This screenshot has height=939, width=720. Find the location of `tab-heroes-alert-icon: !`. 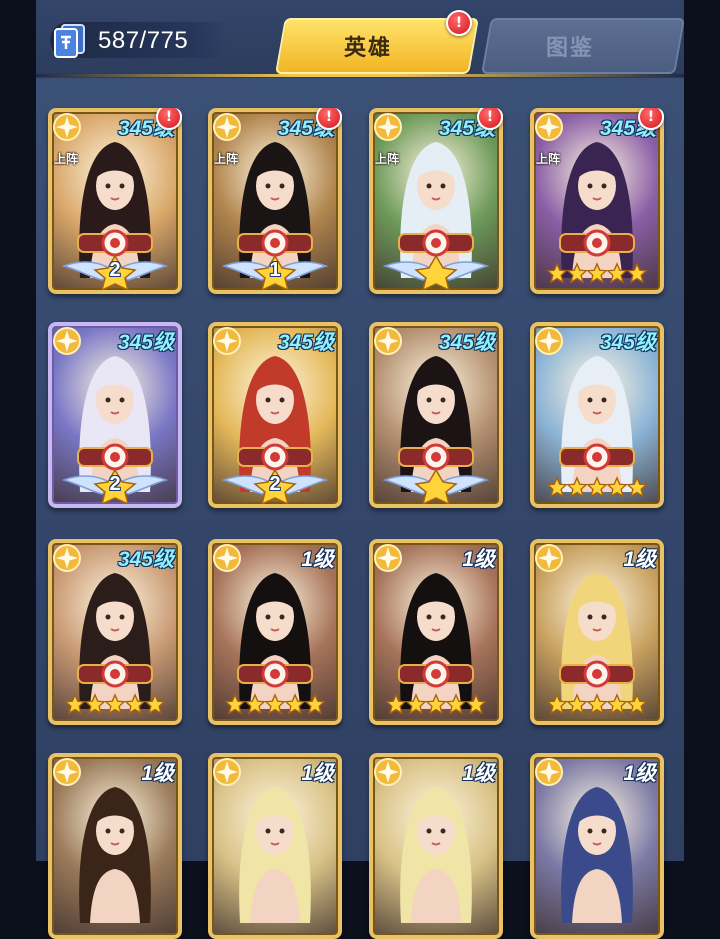

tab-heroes-alert-icon: ! is located at coordinates (459, 23).